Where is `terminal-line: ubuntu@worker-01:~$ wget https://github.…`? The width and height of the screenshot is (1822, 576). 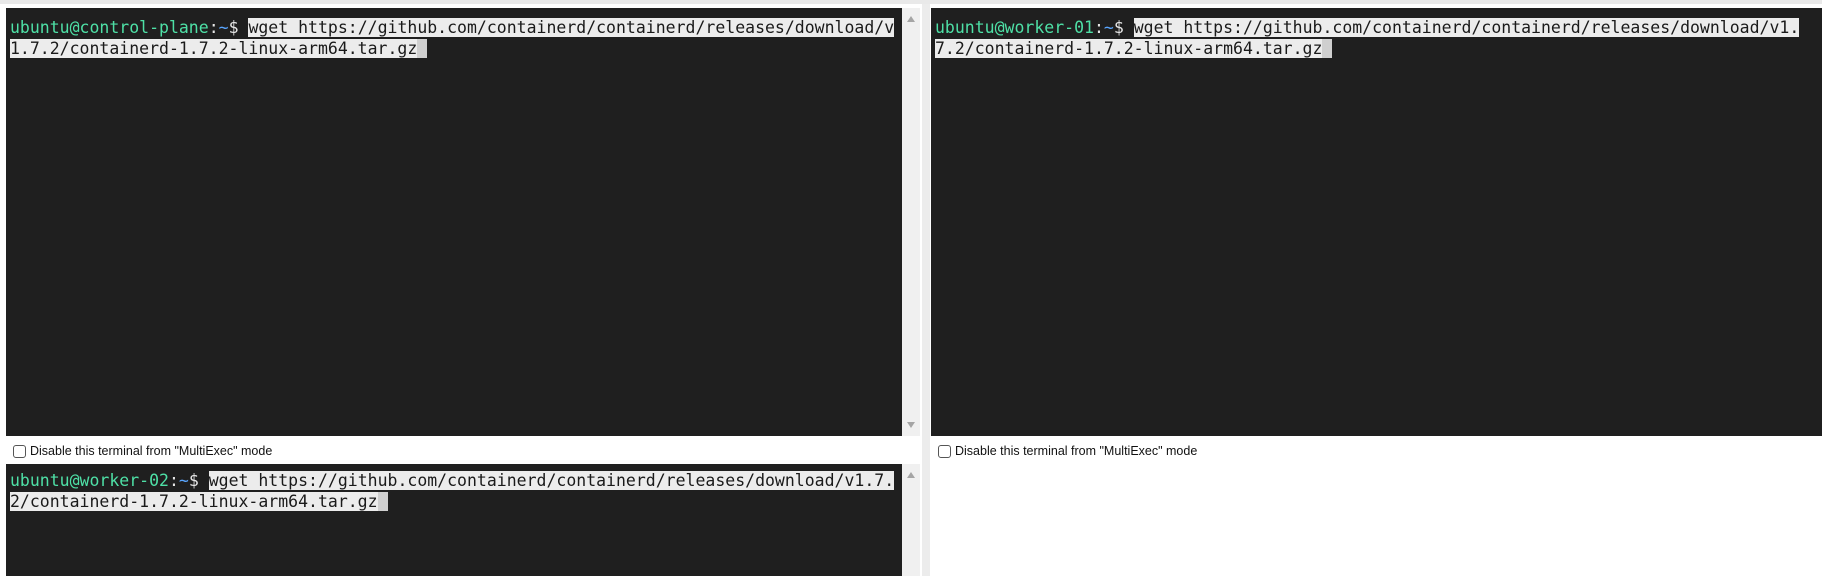 terminal-line: ubuntu@worker-01:~$ wget https://github.… is located at coordinates (1376, 38).